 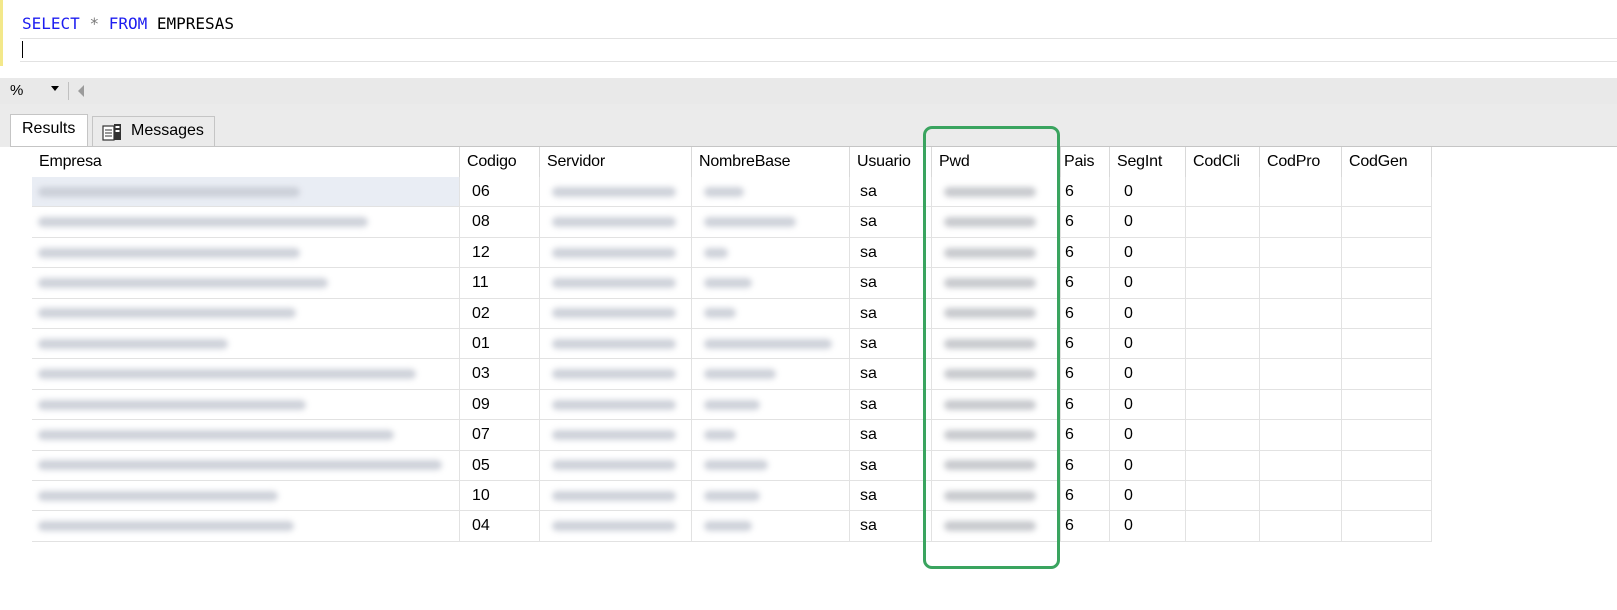 What do you see at coordinates (891, 162) in the screenshot?
I see `column-header-usuario: Usuario` at bounding box center [891, 162].